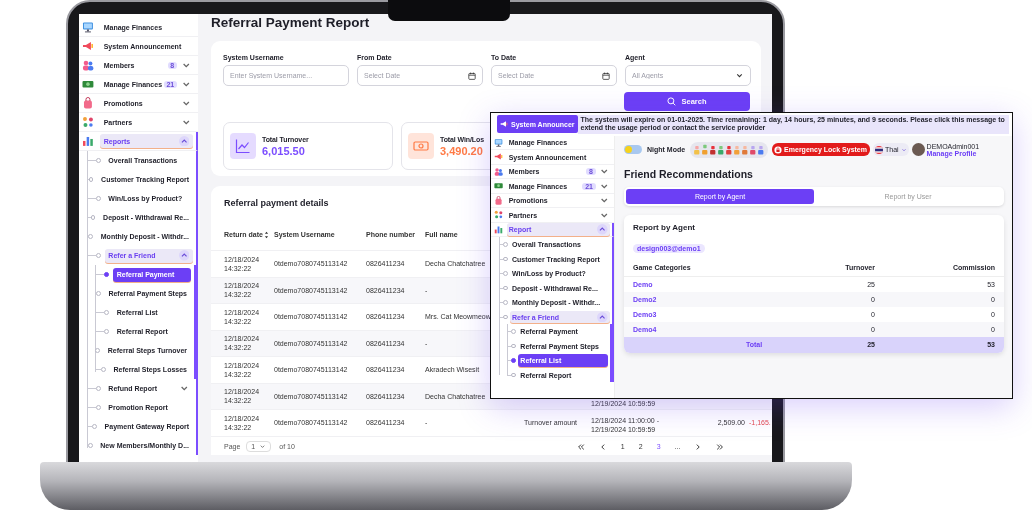 The height and width of the screenshot is (518, 1032). What do you see at coordinates (276, 204) in the screenshot?
I see `section-title: Referral payment details` at bounding box center [276, 204].